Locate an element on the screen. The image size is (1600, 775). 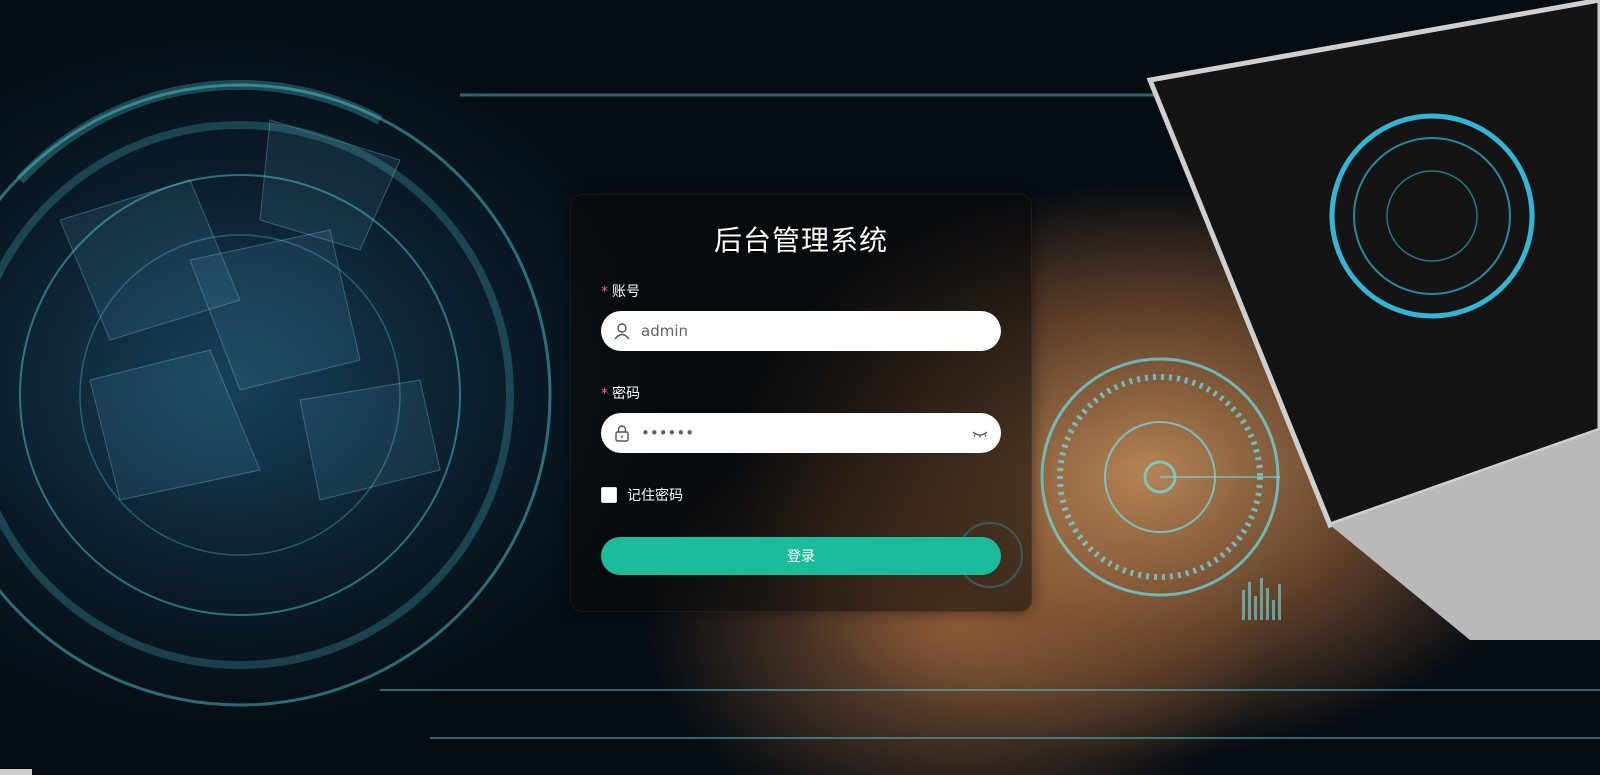
remember-checkbox is located at coordinates (609, 495).